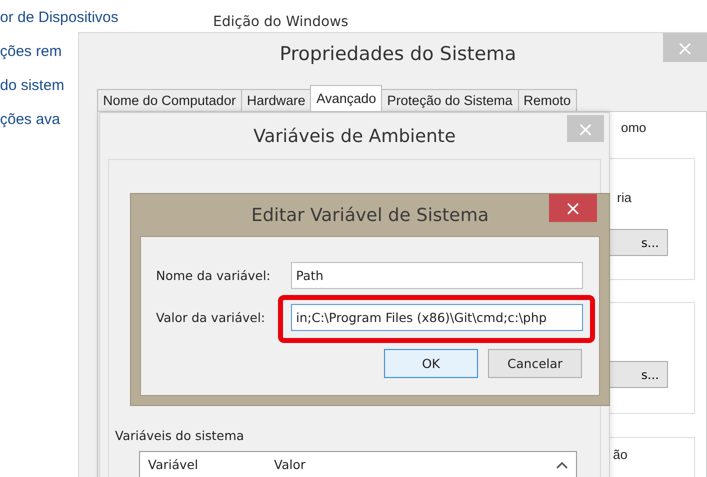 The width and height of the screenshot is (707, 477). Describe the element at coordinates (624, 197) in the screenshot. I see `panel-text: ria` at that location.